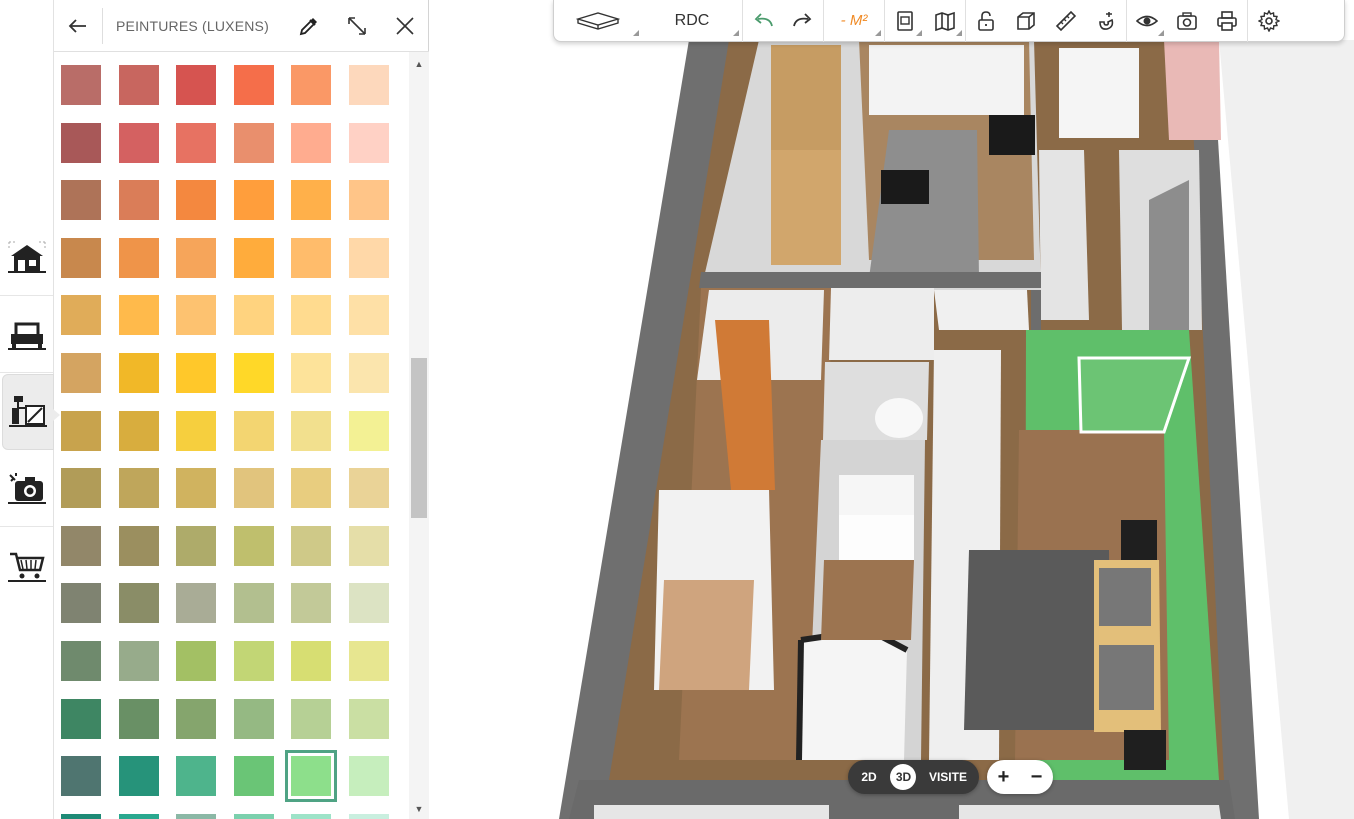  Describe the element at coordinates (1066, 21) in the screenshot. I see `measure-button` at that location.